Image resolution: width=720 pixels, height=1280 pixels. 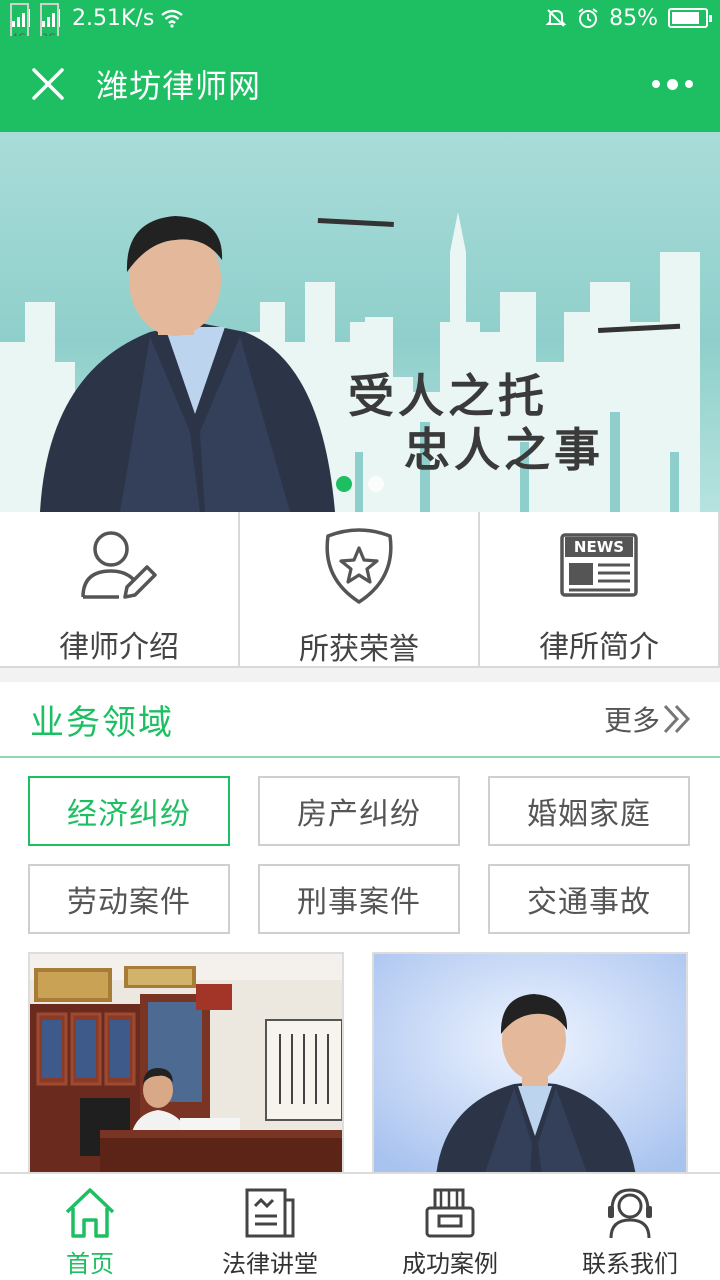 What do you see at coordinates (270, 1264) in the screenshot?
I see `tab-label: 法律讲堂` at bounding box center [270, 1264].